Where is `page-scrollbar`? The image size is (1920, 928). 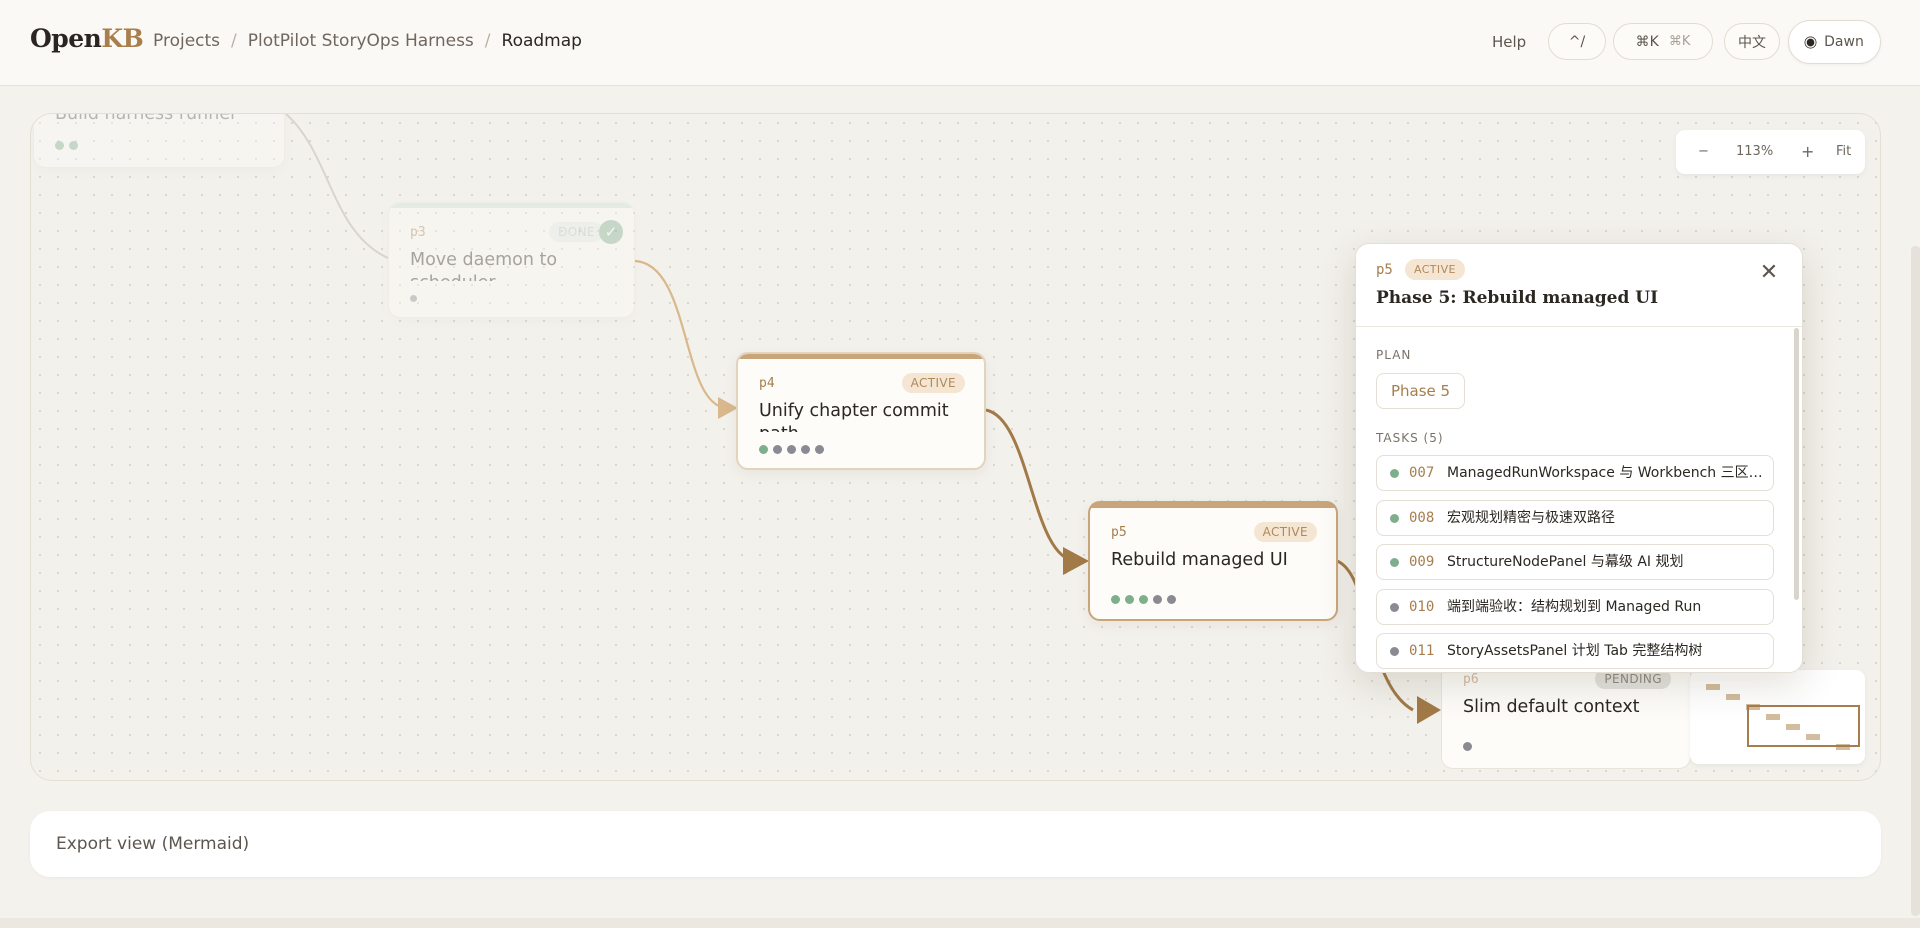
page-scrollbar is located at coordinates (1915, 581).